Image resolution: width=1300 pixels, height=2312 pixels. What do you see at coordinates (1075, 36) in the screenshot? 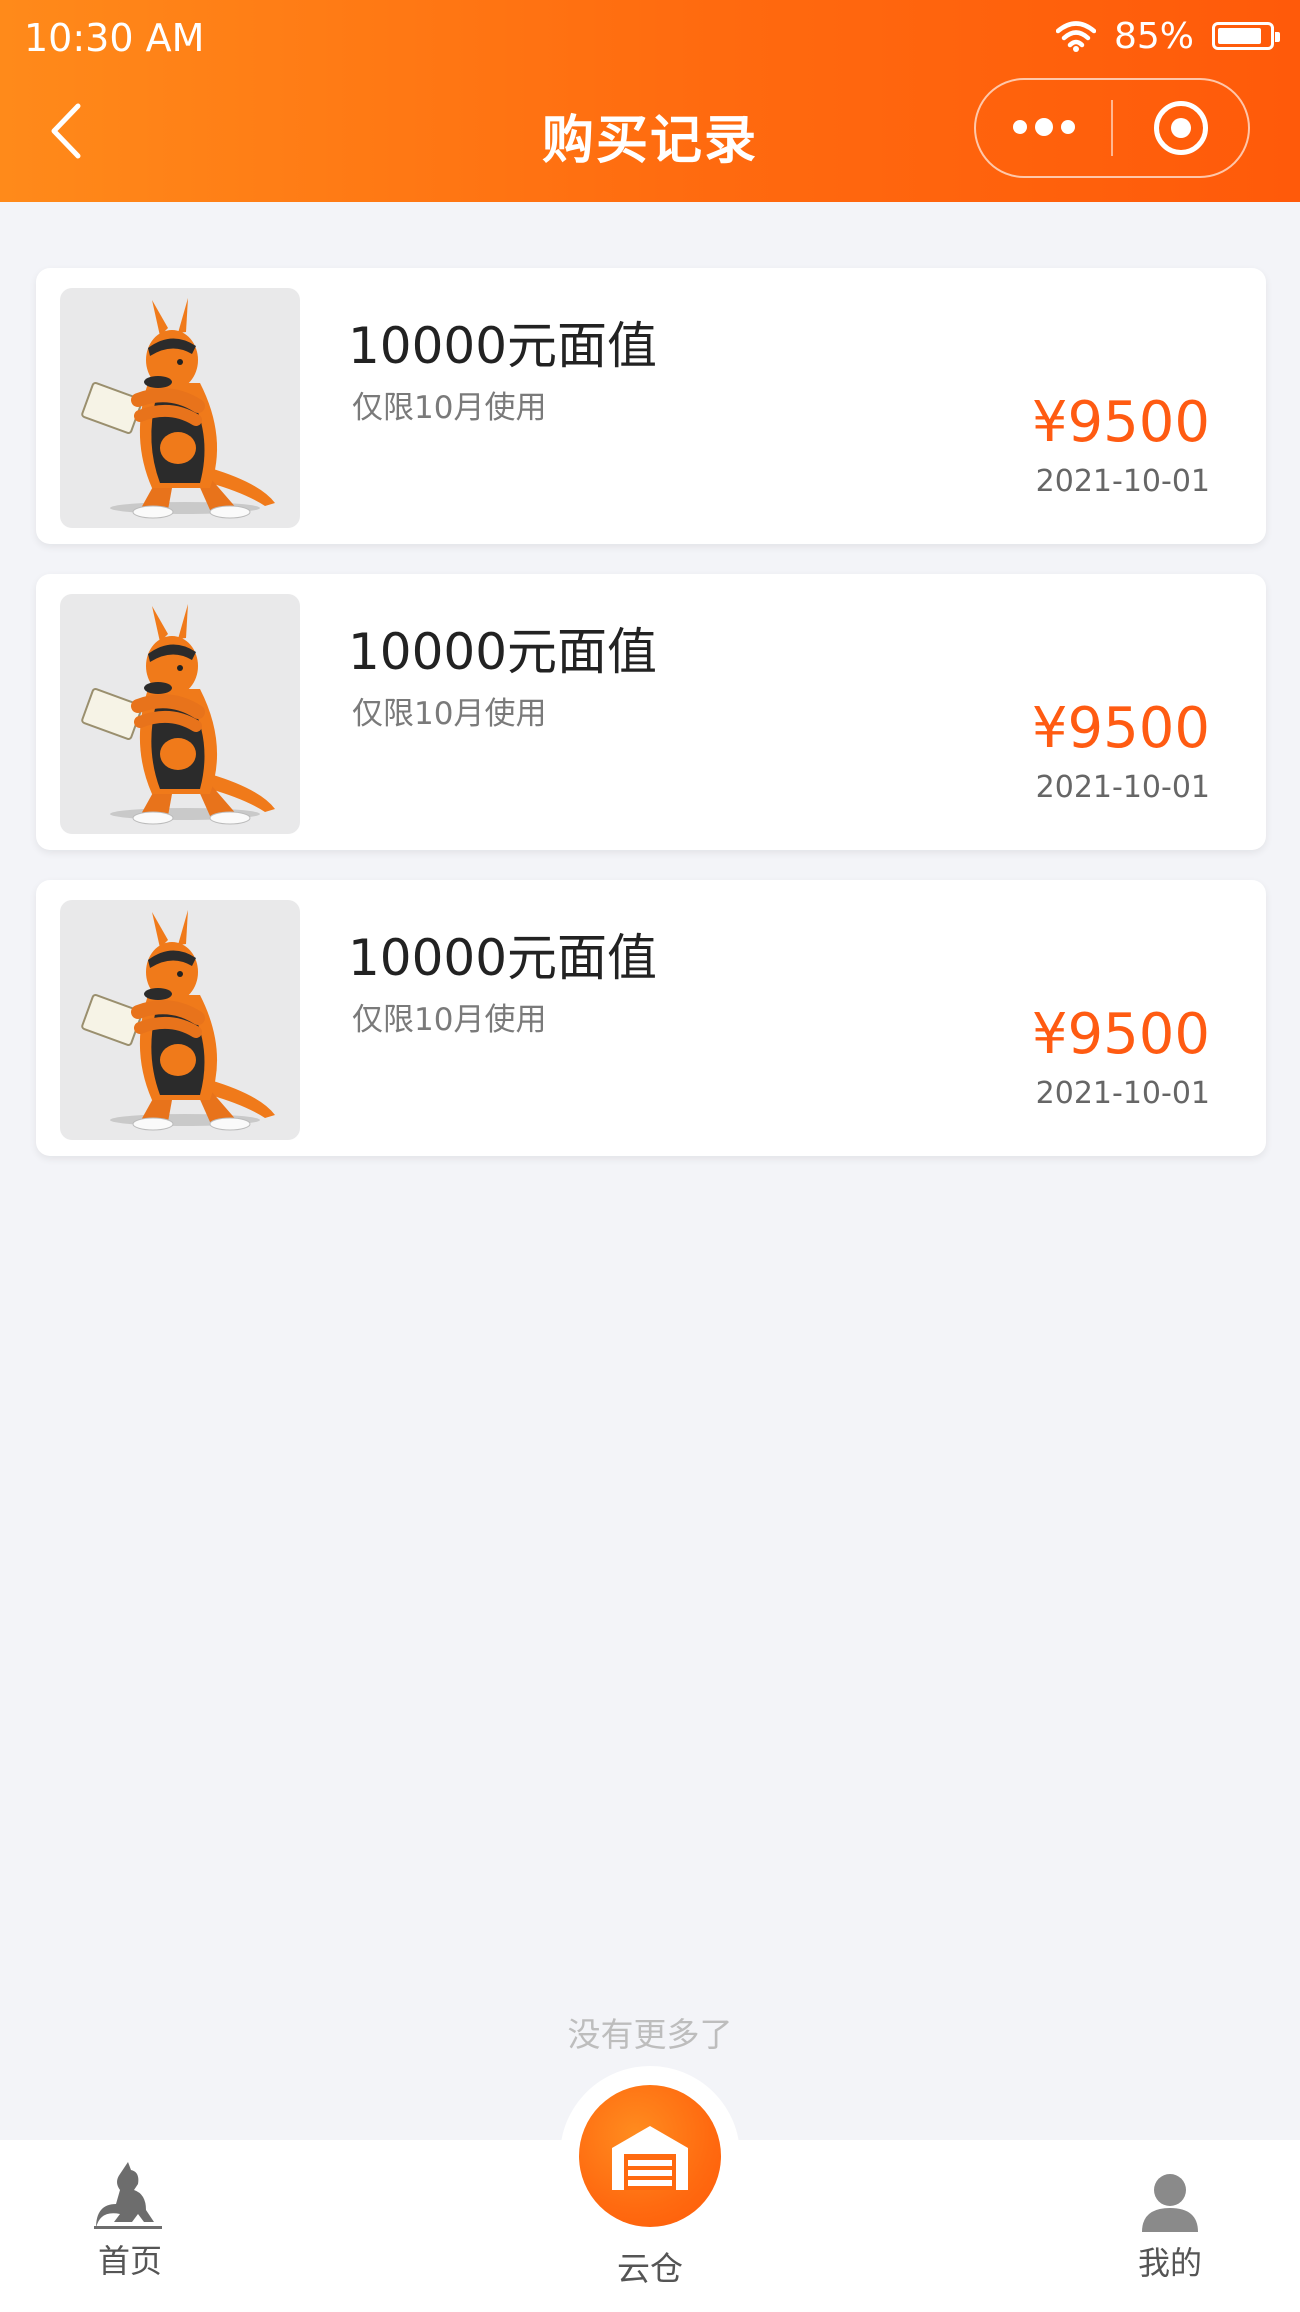
I see `wifi-icon` at bounding box center [1075, 36].